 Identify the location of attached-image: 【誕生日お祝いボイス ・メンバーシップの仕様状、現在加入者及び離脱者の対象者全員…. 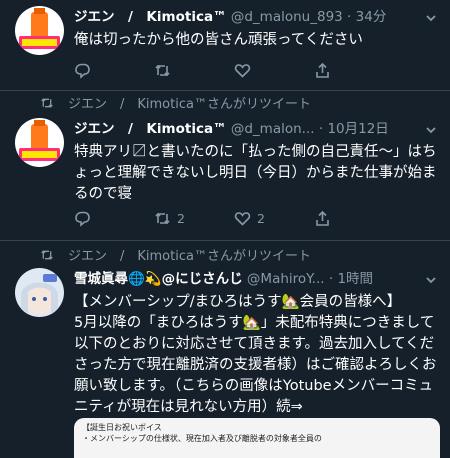
(257, 438).